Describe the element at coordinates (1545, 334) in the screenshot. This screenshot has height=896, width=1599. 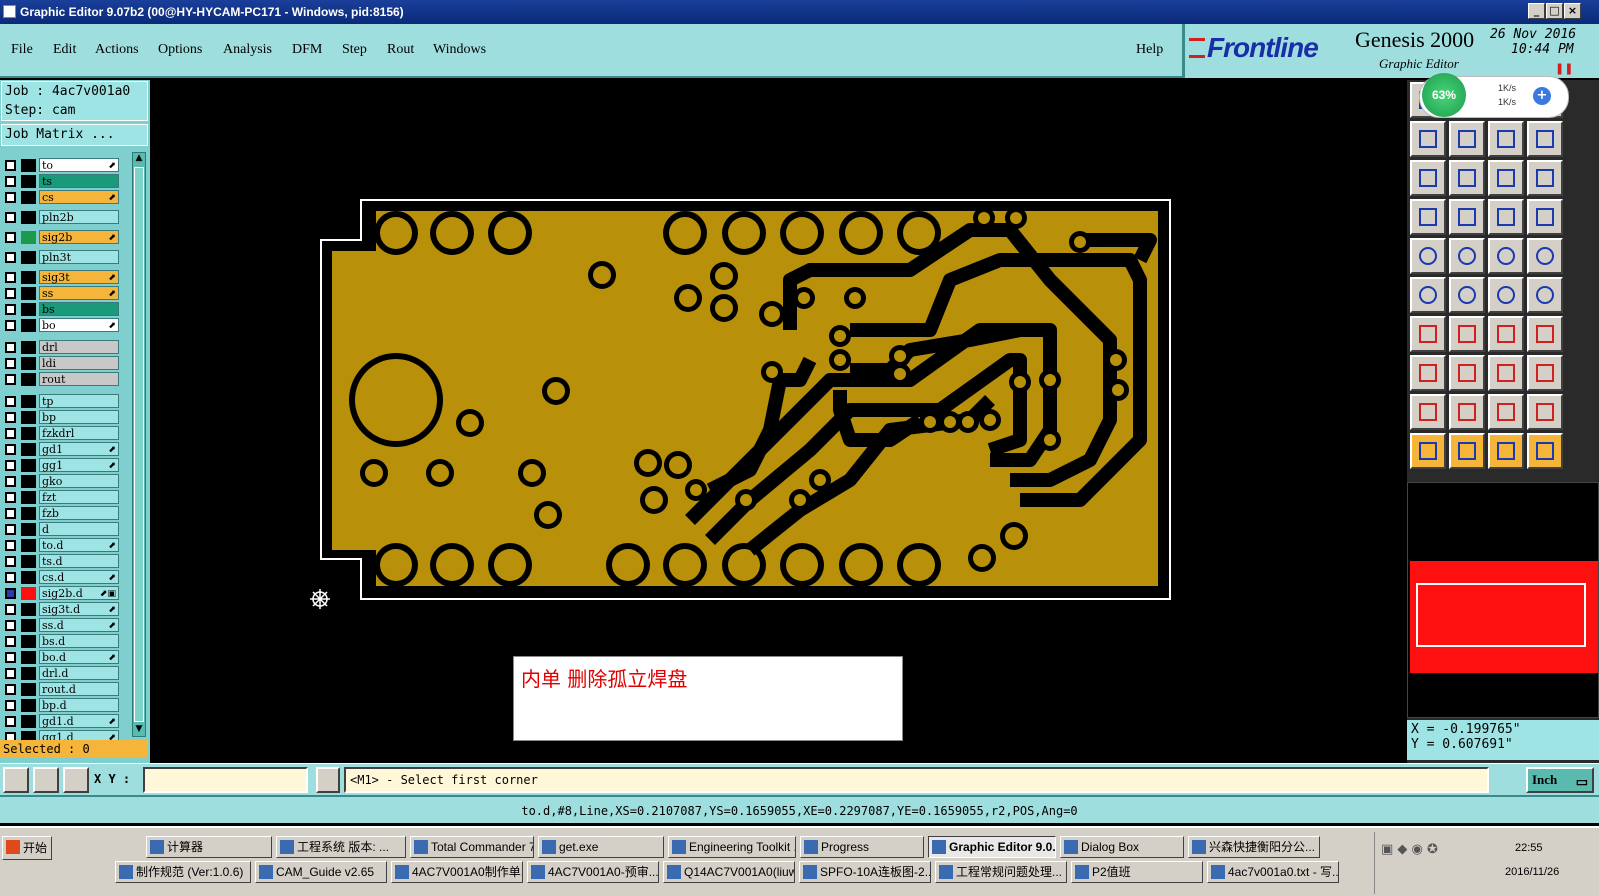
I see `parallel-icon` at that location.